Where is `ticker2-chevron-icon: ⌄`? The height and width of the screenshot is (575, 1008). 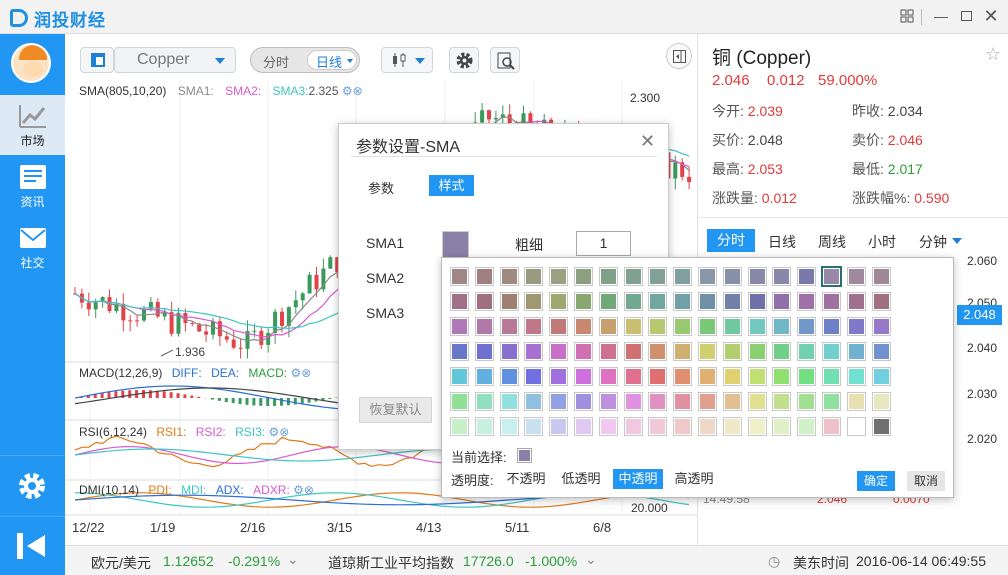 ticker2-chevron-icon: ⌄ is located at coordinates (591, 559).